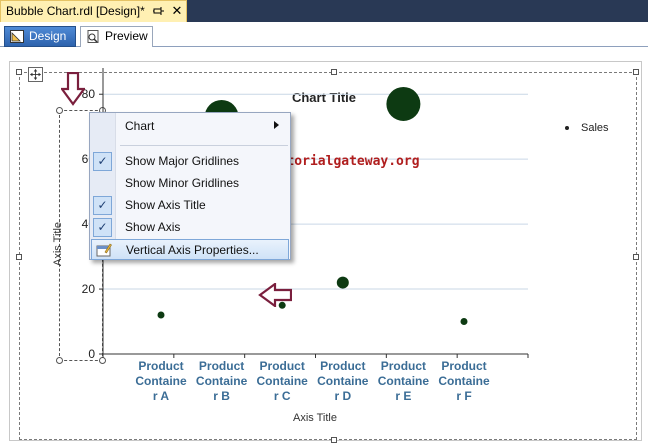  What do you see at coordinates (159, 11) in the screenshot?
I see `pin-icon` at bounding box center [159, 11].